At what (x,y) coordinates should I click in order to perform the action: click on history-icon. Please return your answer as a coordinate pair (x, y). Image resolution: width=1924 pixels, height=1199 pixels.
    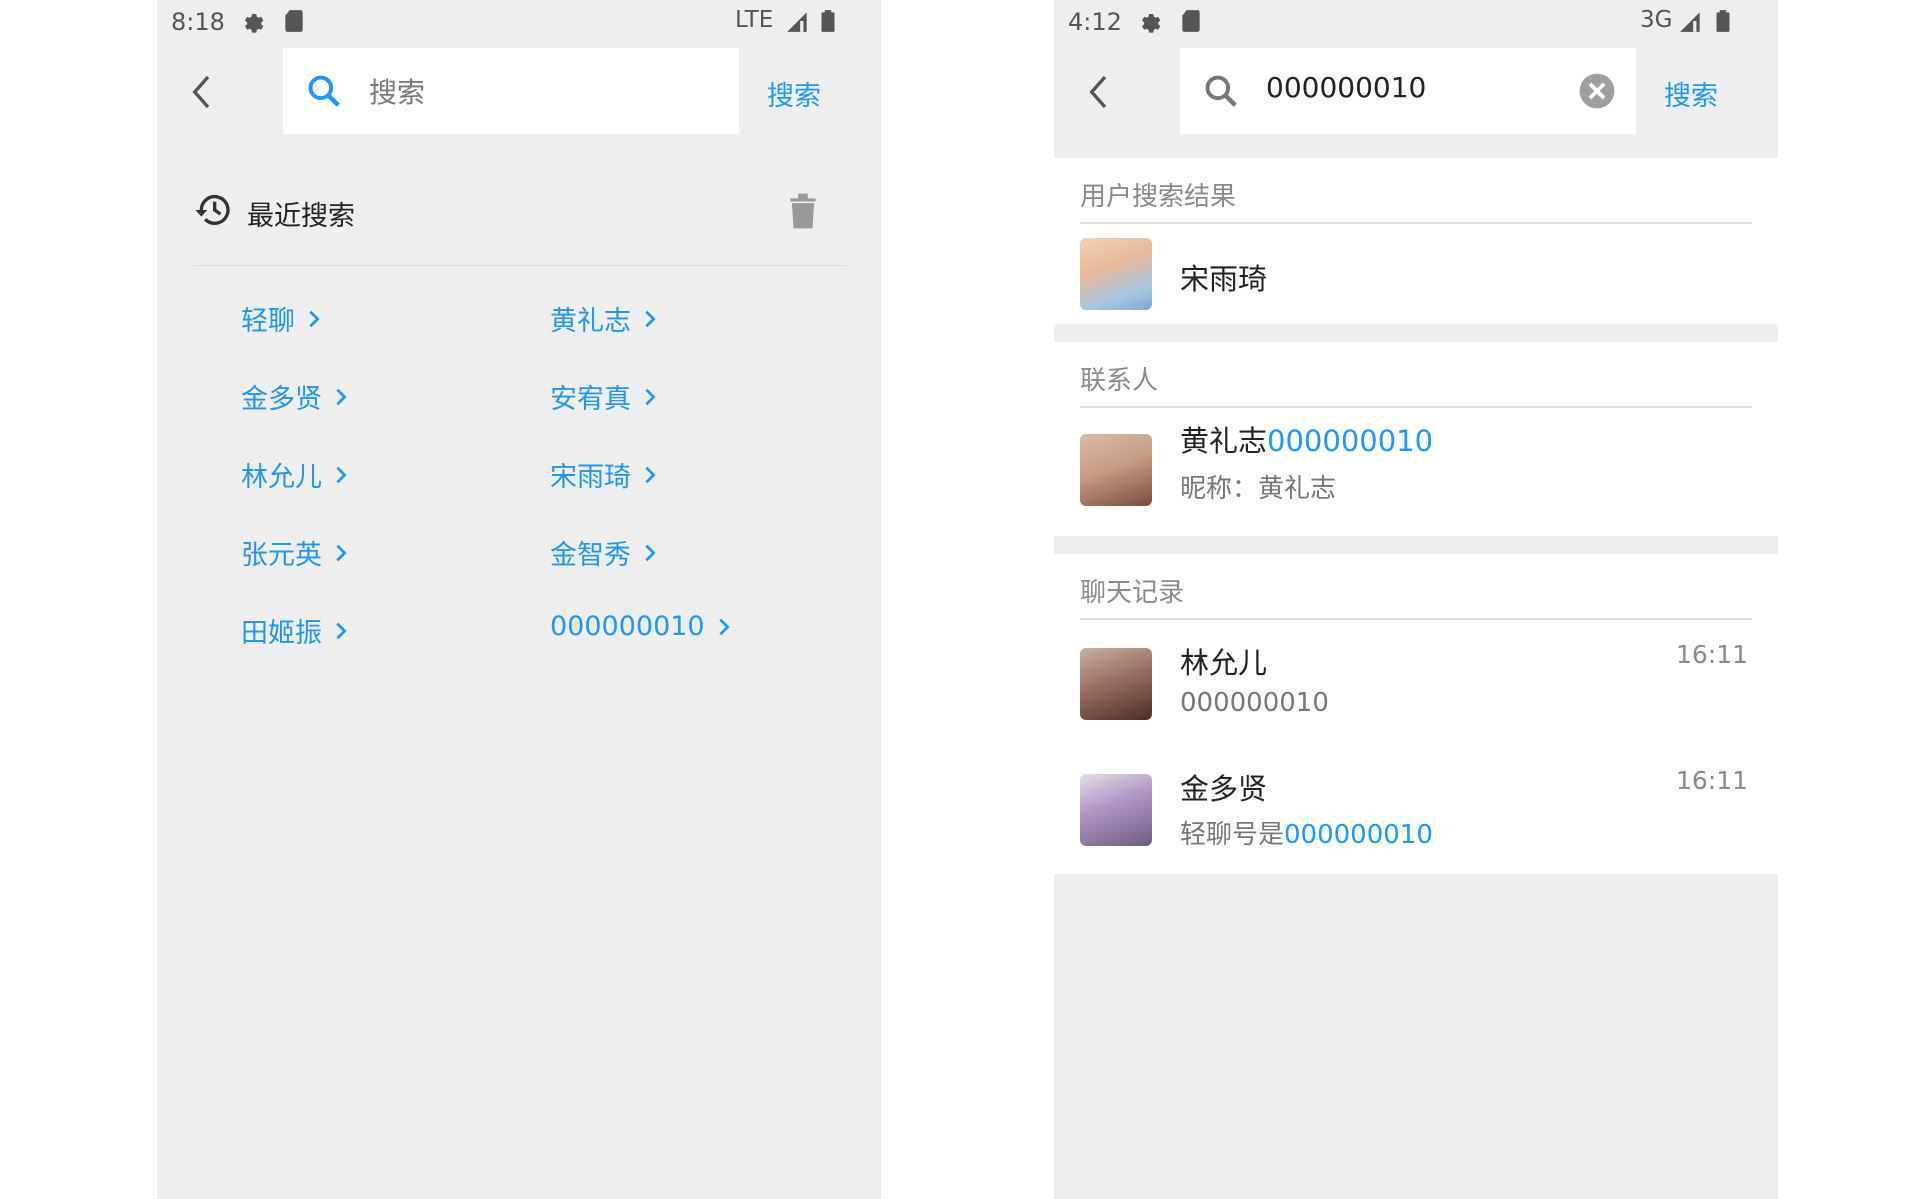
    Looking at the image, I should click on (212, 209).